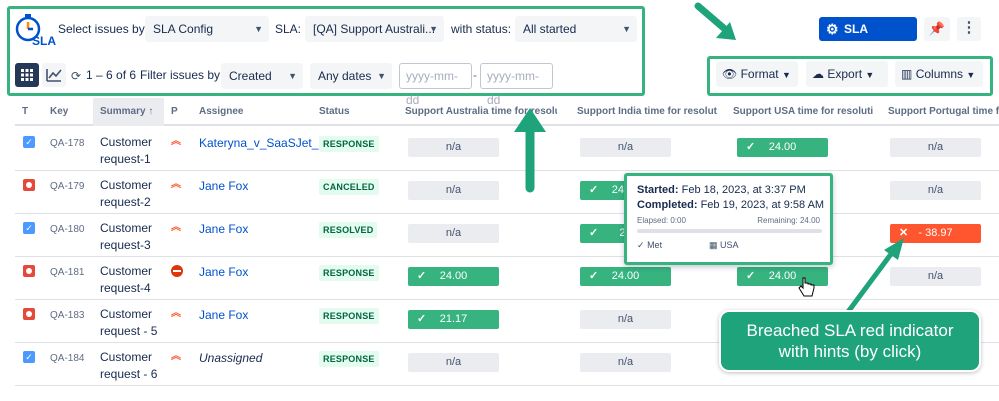  What do you see at coordinates (731, 205) in the screenshot?
I see `tooltip-completed: Completed: Feb 19, 2023, at 9:58 AM` at bounding box center [731, 205].